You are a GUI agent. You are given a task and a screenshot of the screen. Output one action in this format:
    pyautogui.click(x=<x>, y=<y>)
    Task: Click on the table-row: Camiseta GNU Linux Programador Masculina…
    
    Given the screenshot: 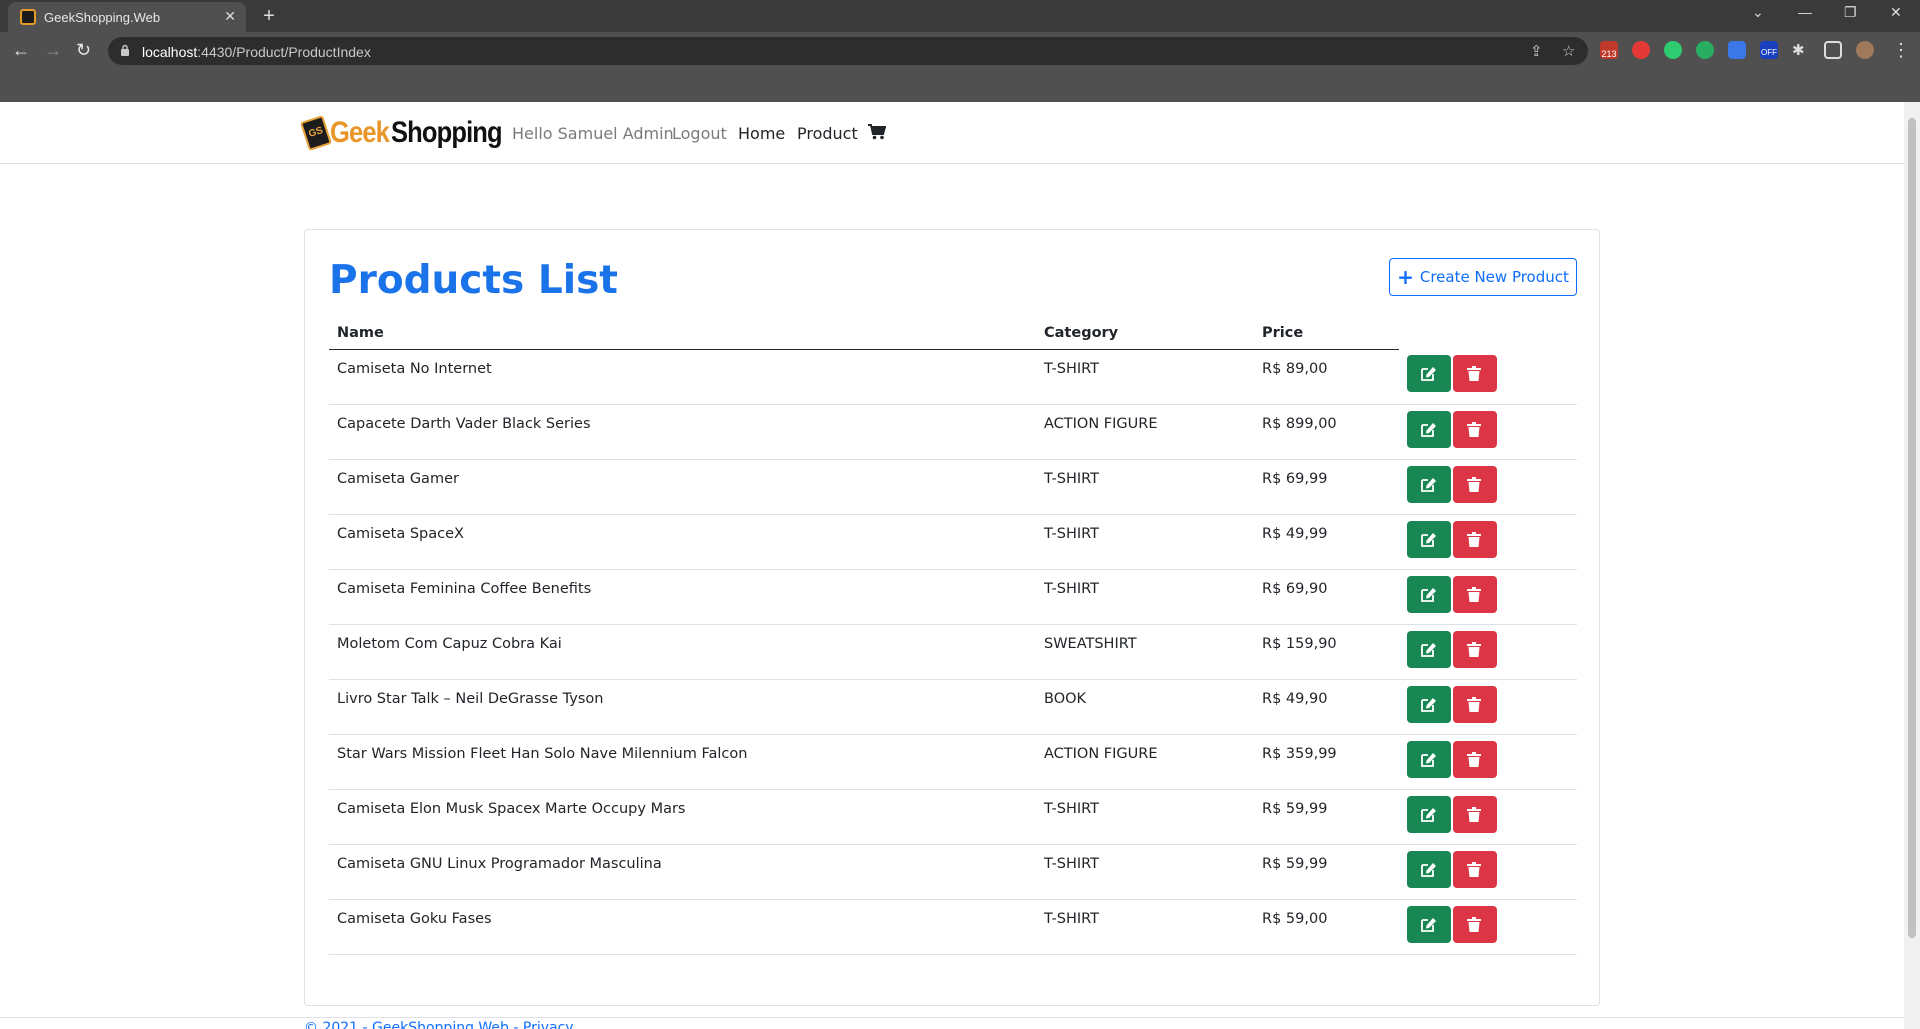 What is the action you would take?
    pyautogui.click(x=953, y=872)
    